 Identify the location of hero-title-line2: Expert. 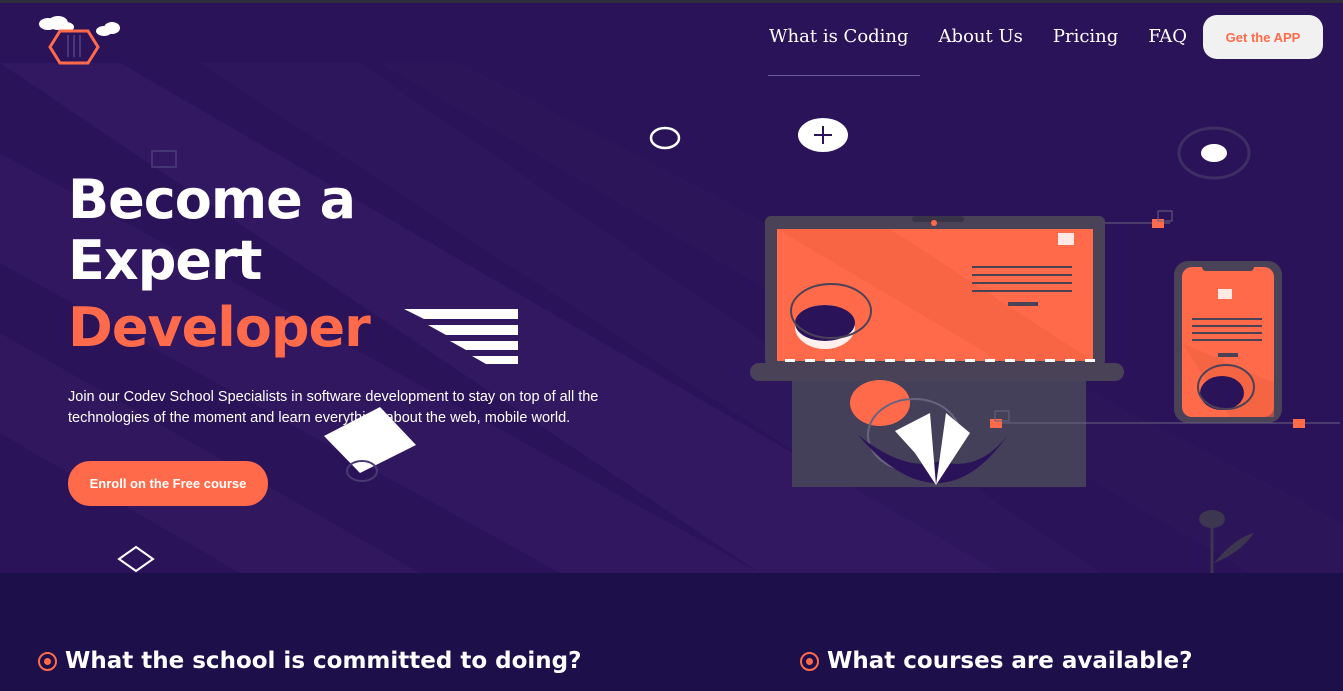
(165, 260).